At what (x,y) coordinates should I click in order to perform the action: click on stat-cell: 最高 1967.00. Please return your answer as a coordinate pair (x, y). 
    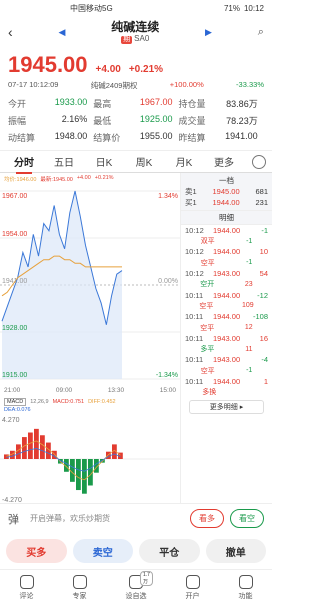
    Looking at the image, I should click on (135, 103).